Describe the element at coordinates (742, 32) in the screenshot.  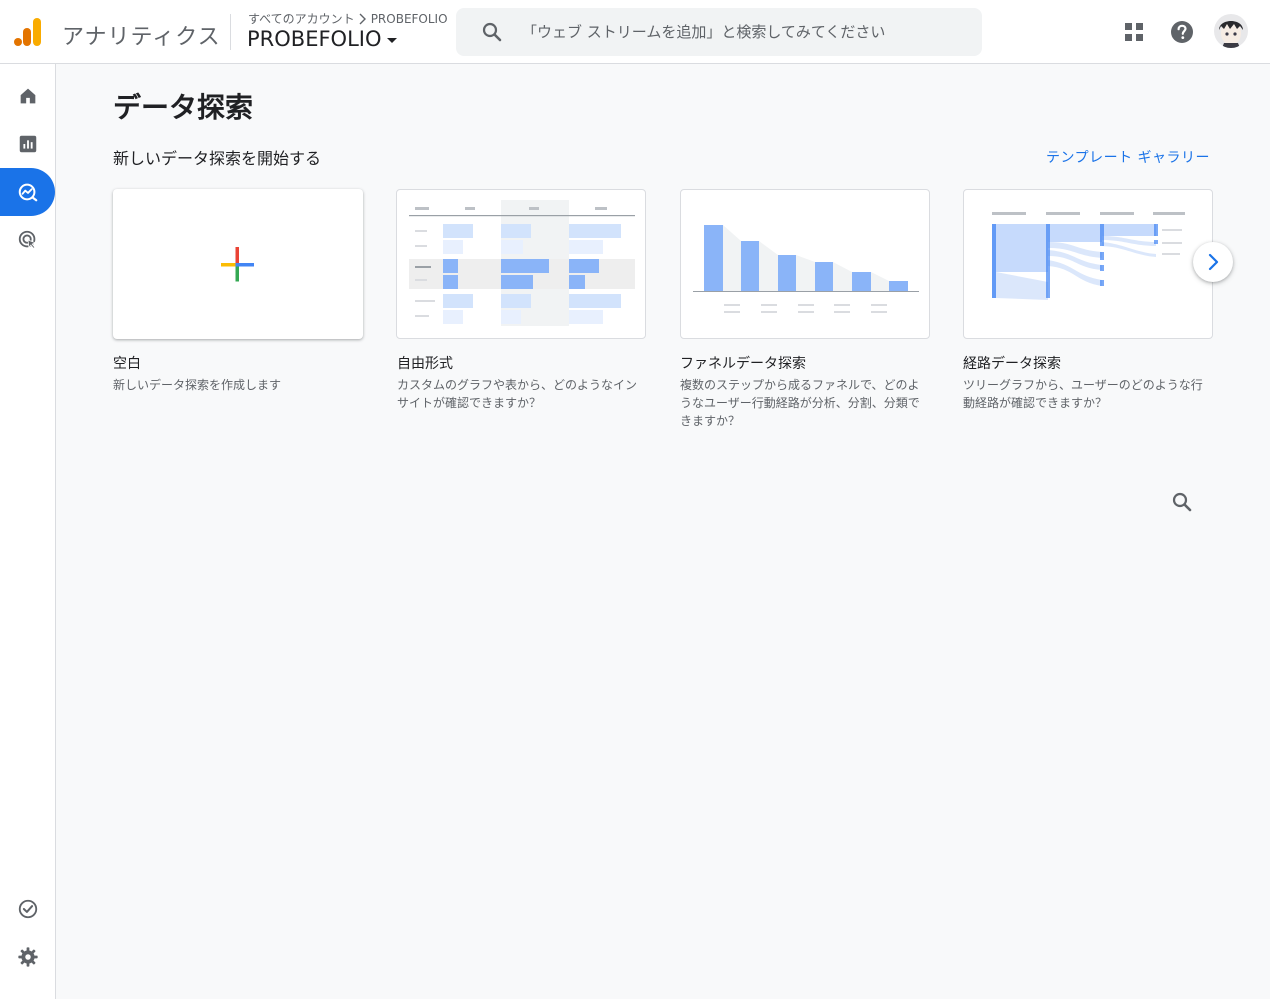
I see `search-input` at that location.